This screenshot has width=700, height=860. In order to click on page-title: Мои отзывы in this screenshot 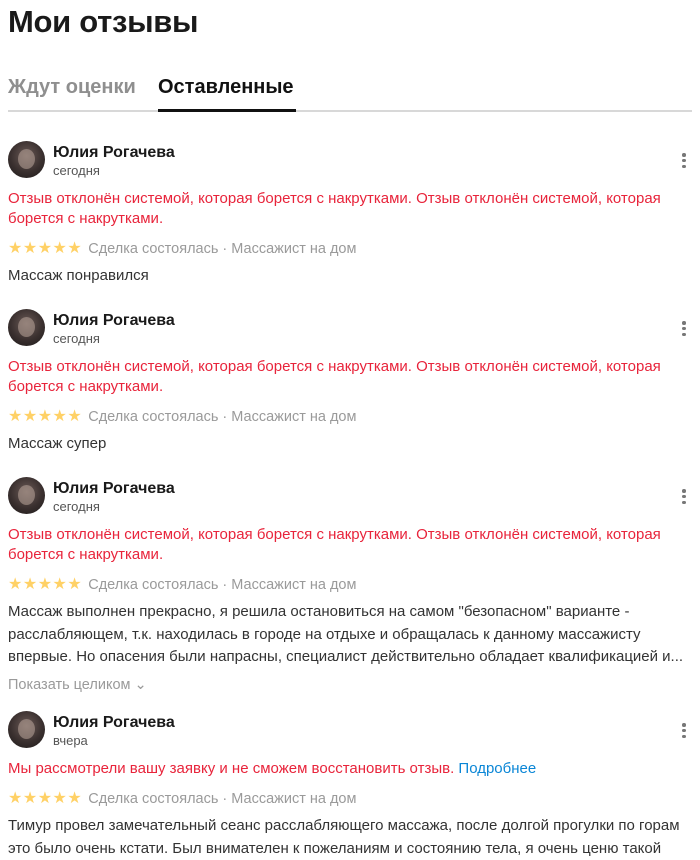, I will do `click(103, 21)`.